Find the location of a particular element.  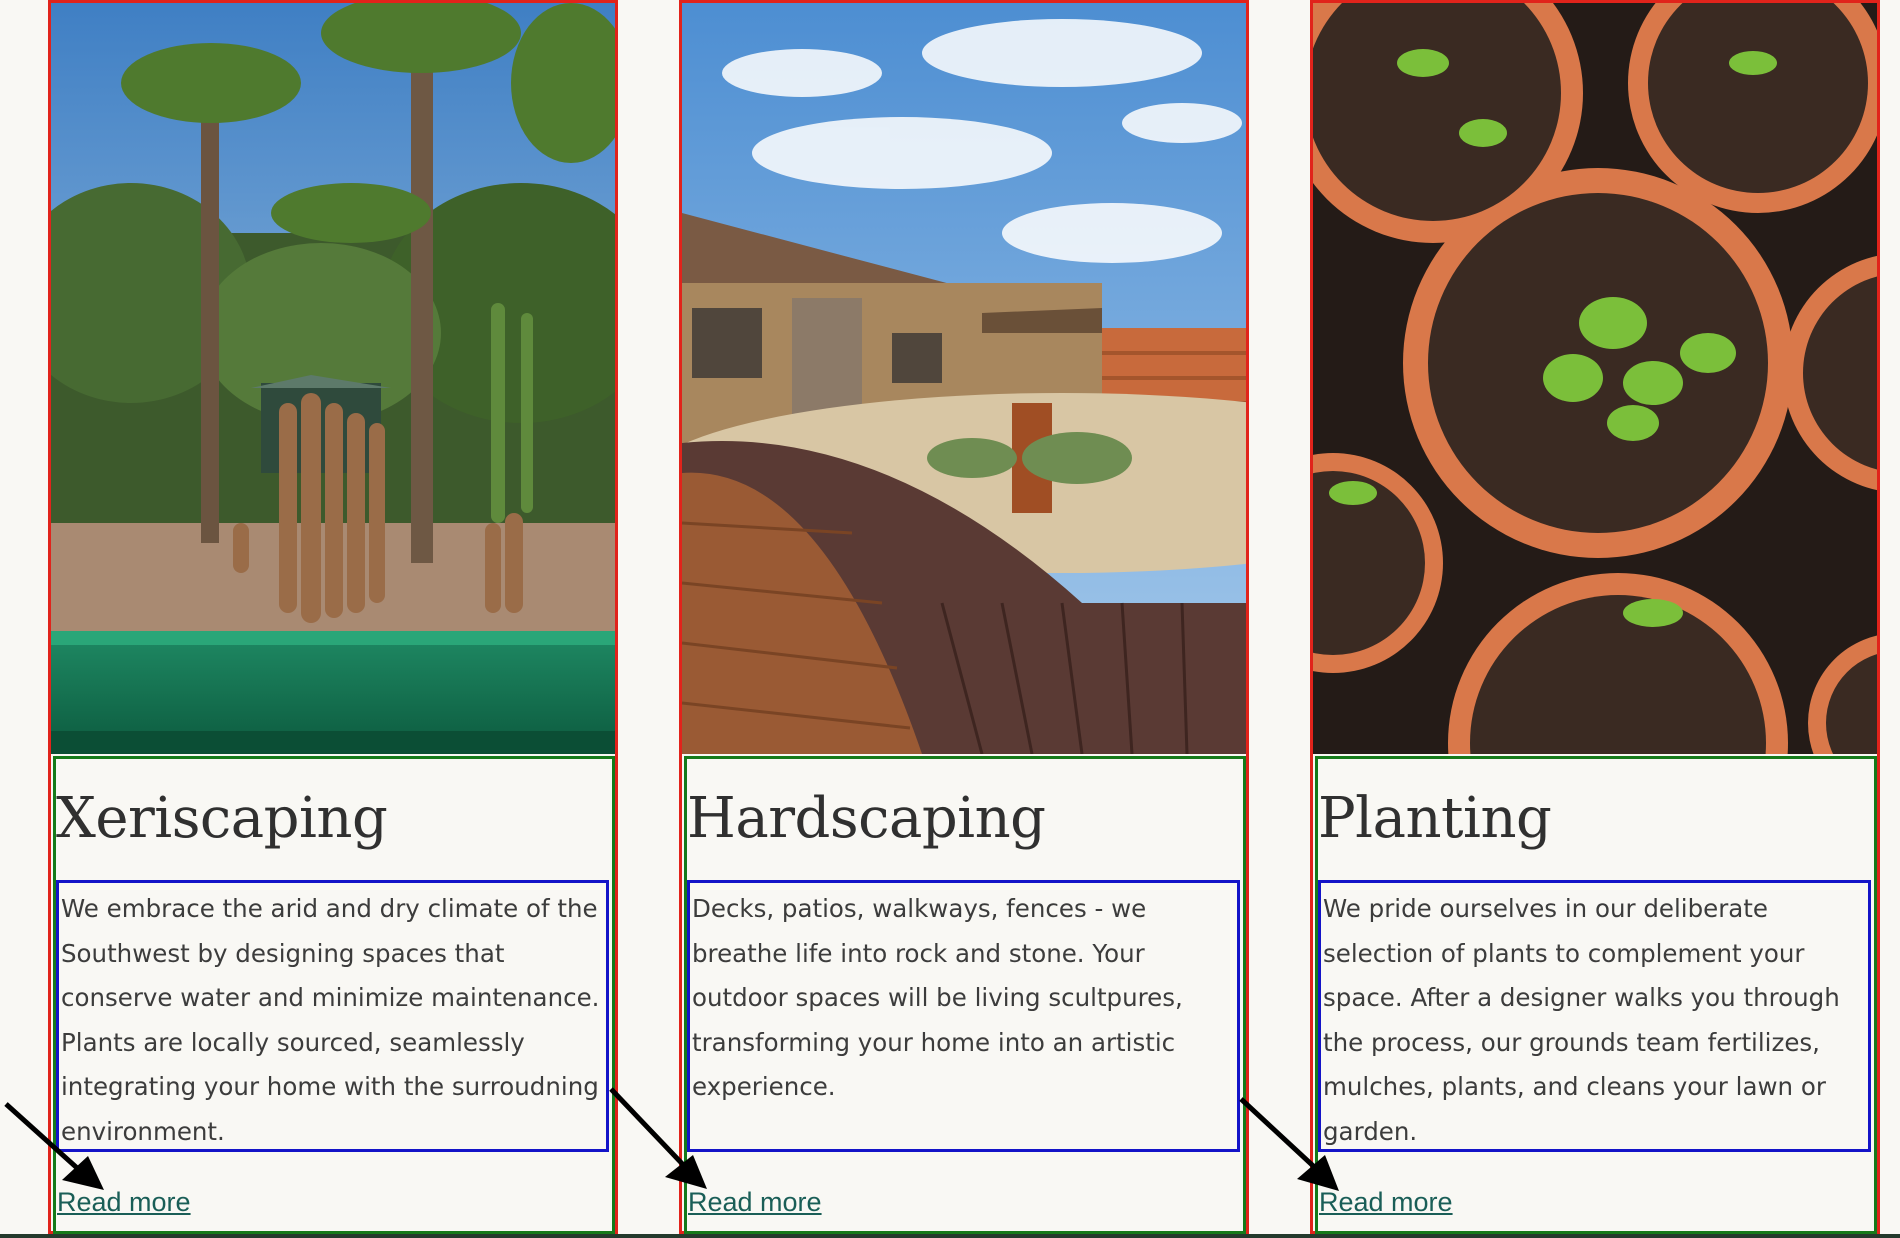

hardscaping-title: Hardscaping is located at coordinates (866, 818).